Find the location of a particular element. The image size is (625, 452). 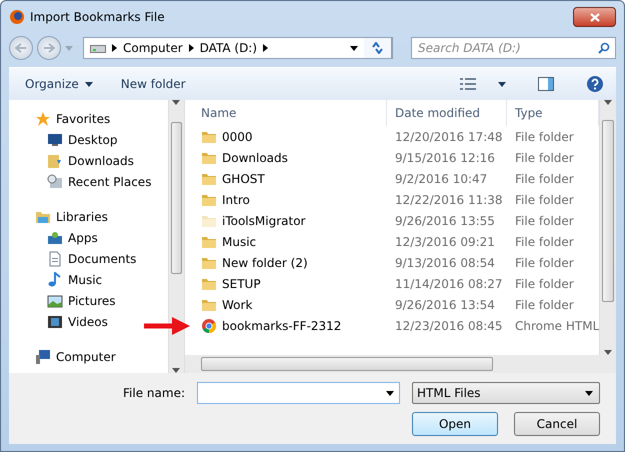

preview-pane-button is located at coordinates (546, 84).